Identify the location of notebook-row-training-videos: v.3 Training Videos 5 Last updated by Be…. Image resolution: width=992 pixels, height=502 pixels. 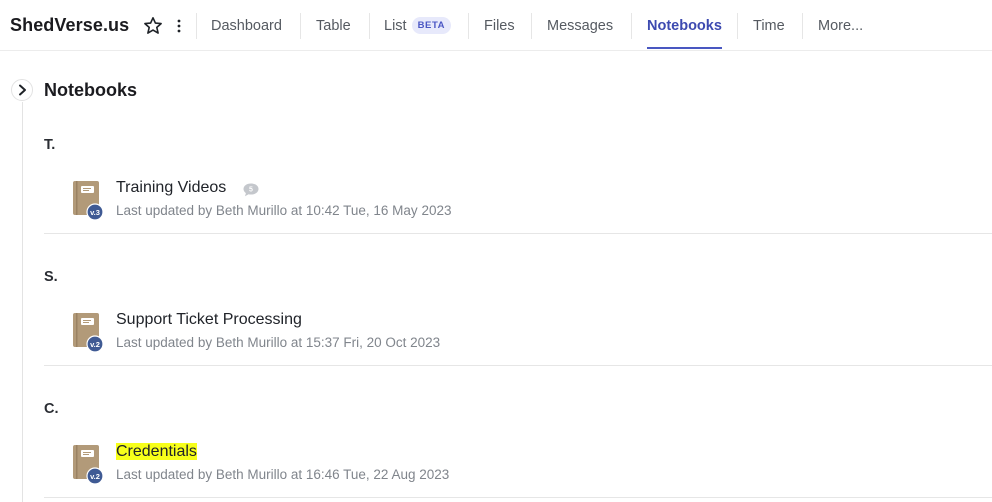
(518, 206).